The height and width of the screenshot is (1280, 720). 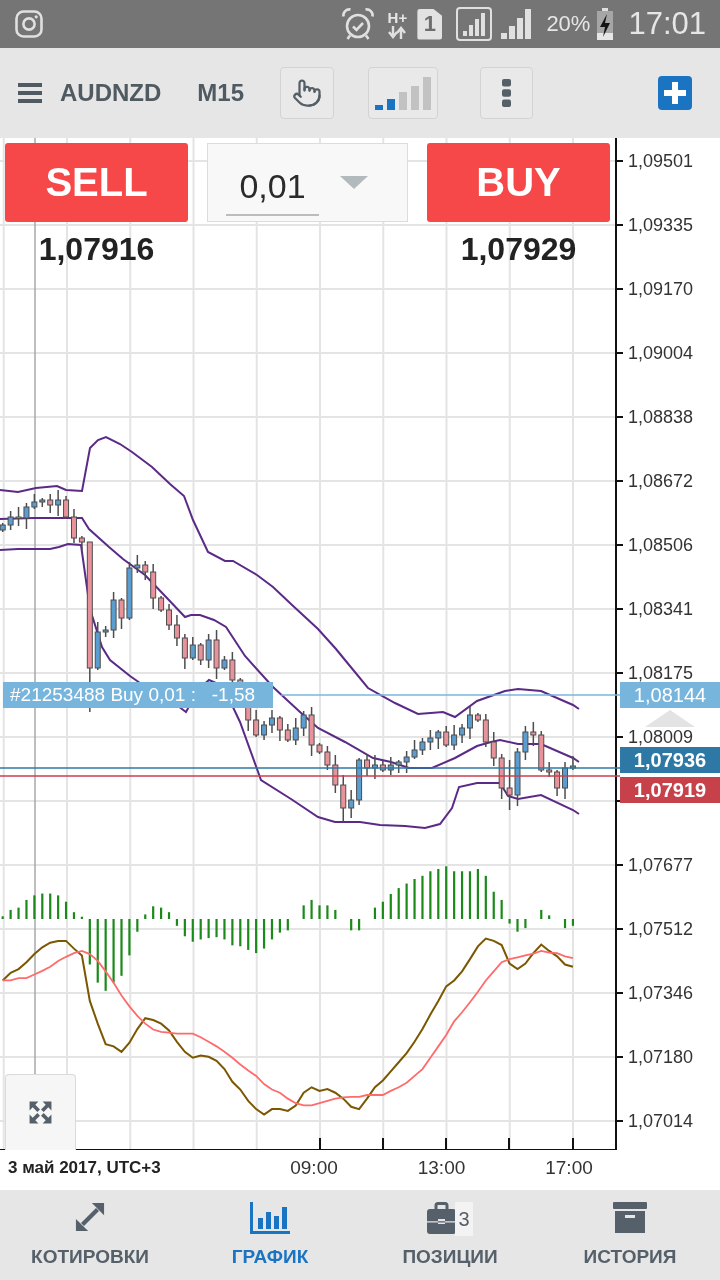 I want to click on ask-price-tag: 1,07936, so click(x=670, y=760).